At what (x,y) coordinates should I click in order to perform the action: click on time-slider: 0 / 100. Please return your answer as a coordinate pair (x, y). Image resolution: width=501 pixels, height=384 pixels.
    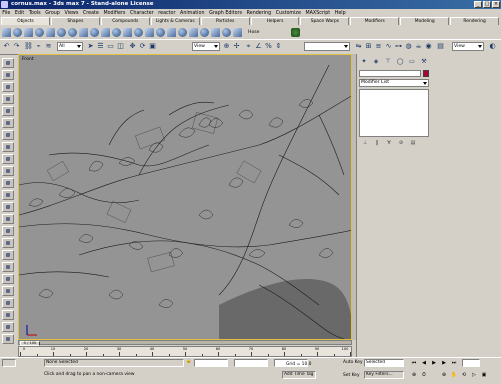
    Looking at the image, I should click on (185, 343).